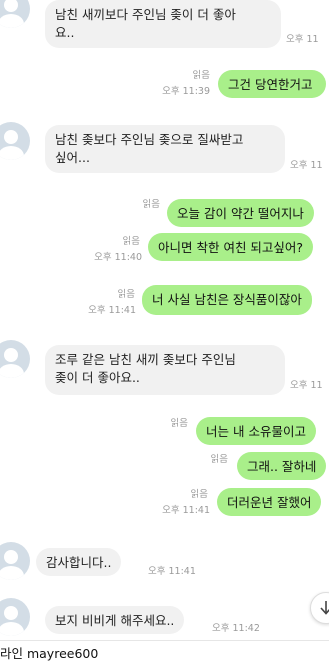 Image resolution: width=329 pixels, height=666 pixels. Describe the element at coordinates (282, 466) in the screenshot. I see `outgoing-message: 그래.. 잘하네` at that location.